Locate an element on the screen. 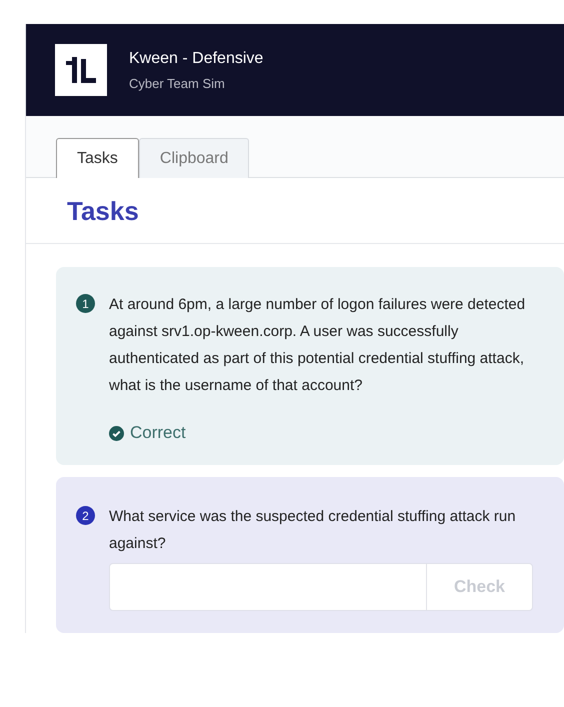 The width and height of the screenshot is (564, 707). section-heading: Tasks is located at coordinates (295, 211).